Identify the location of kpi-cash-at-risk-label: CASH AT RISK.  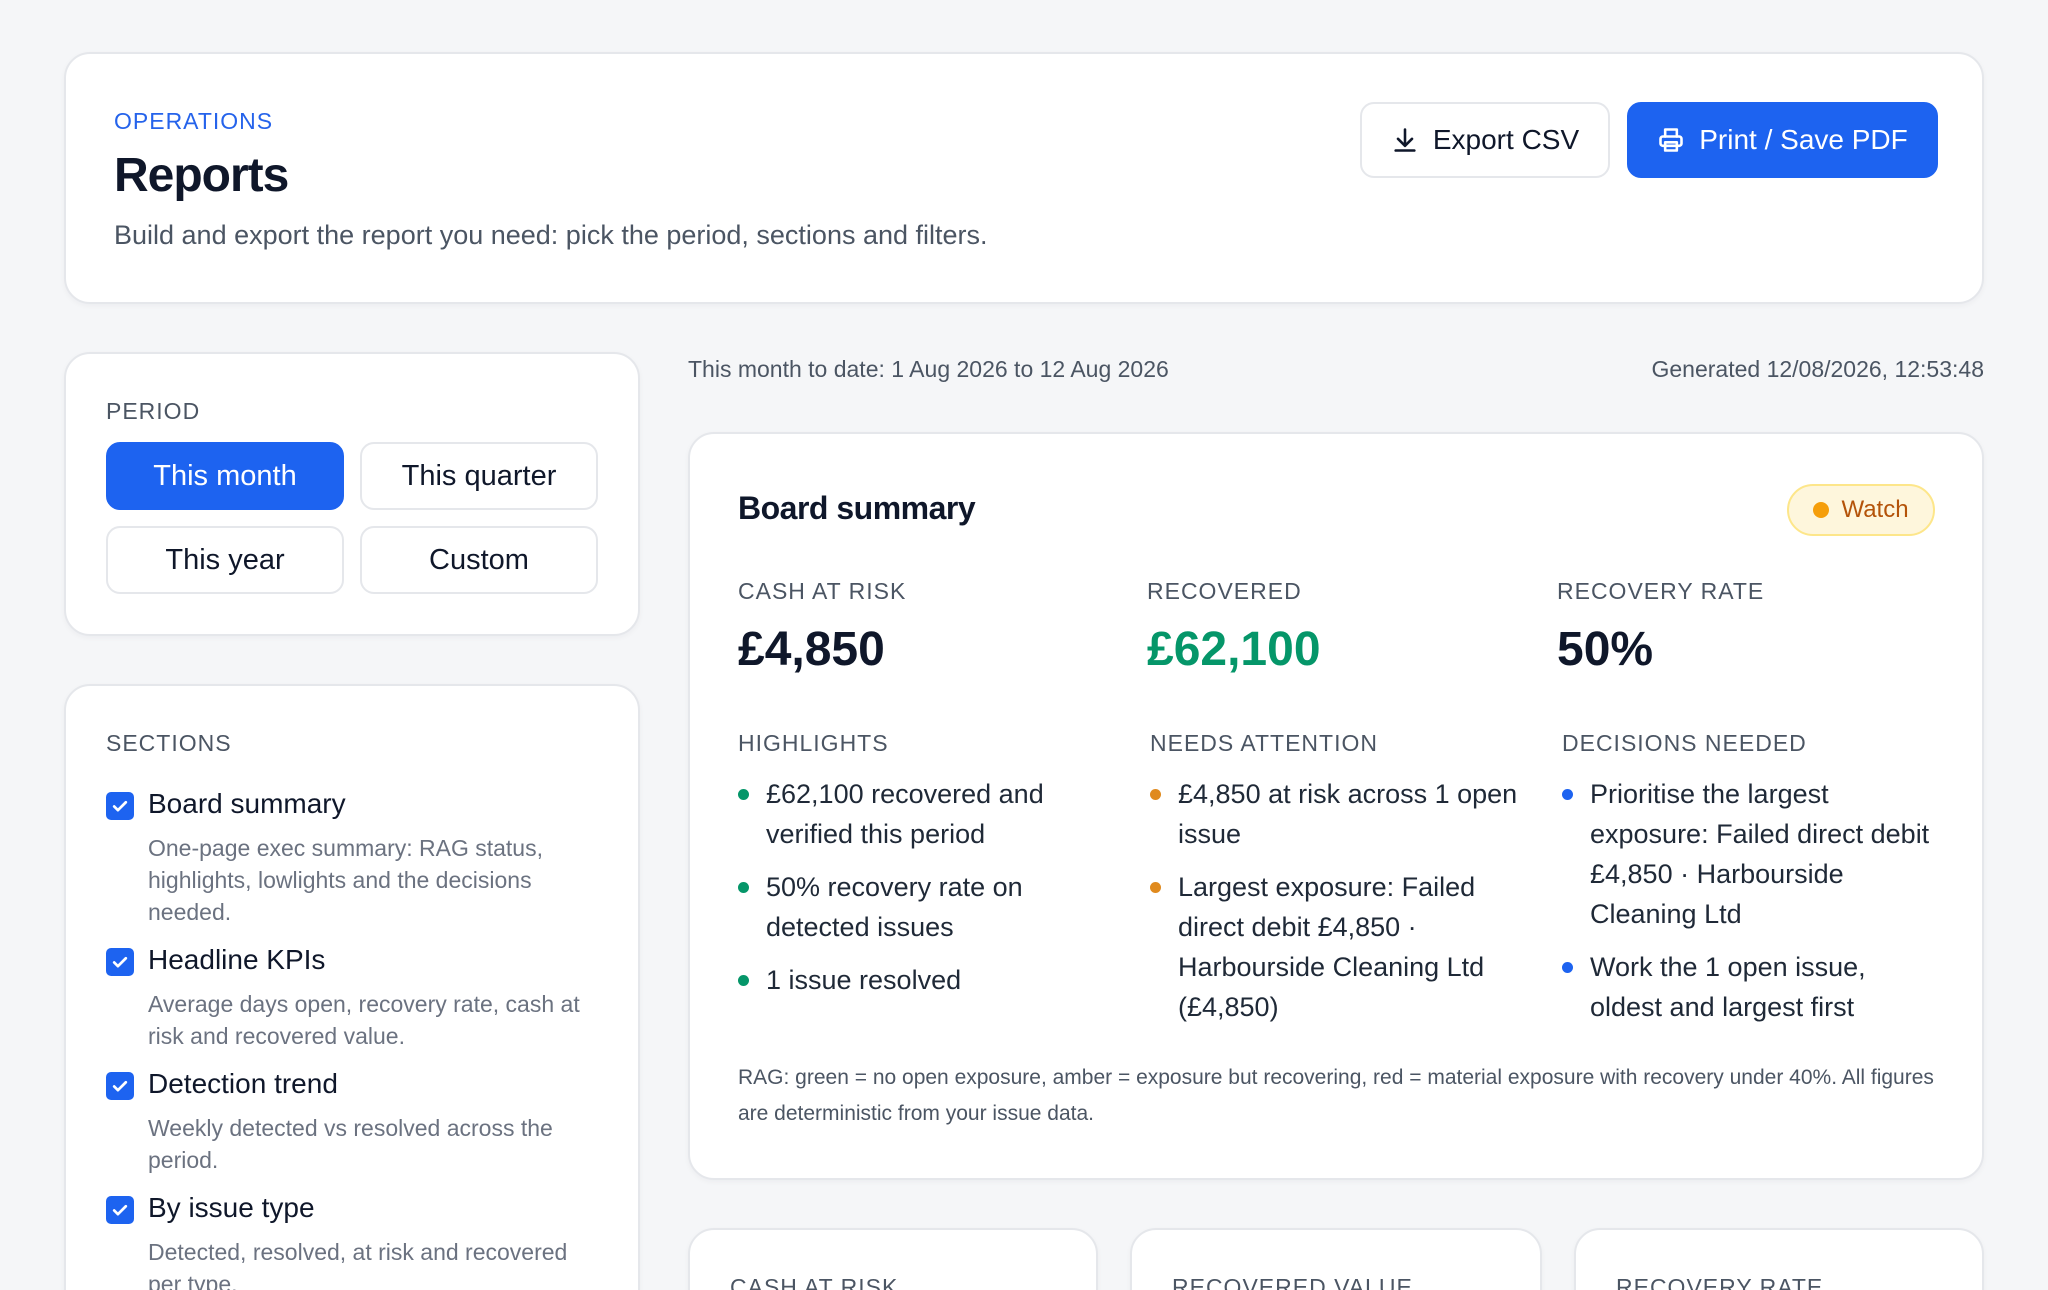
(822, 591).